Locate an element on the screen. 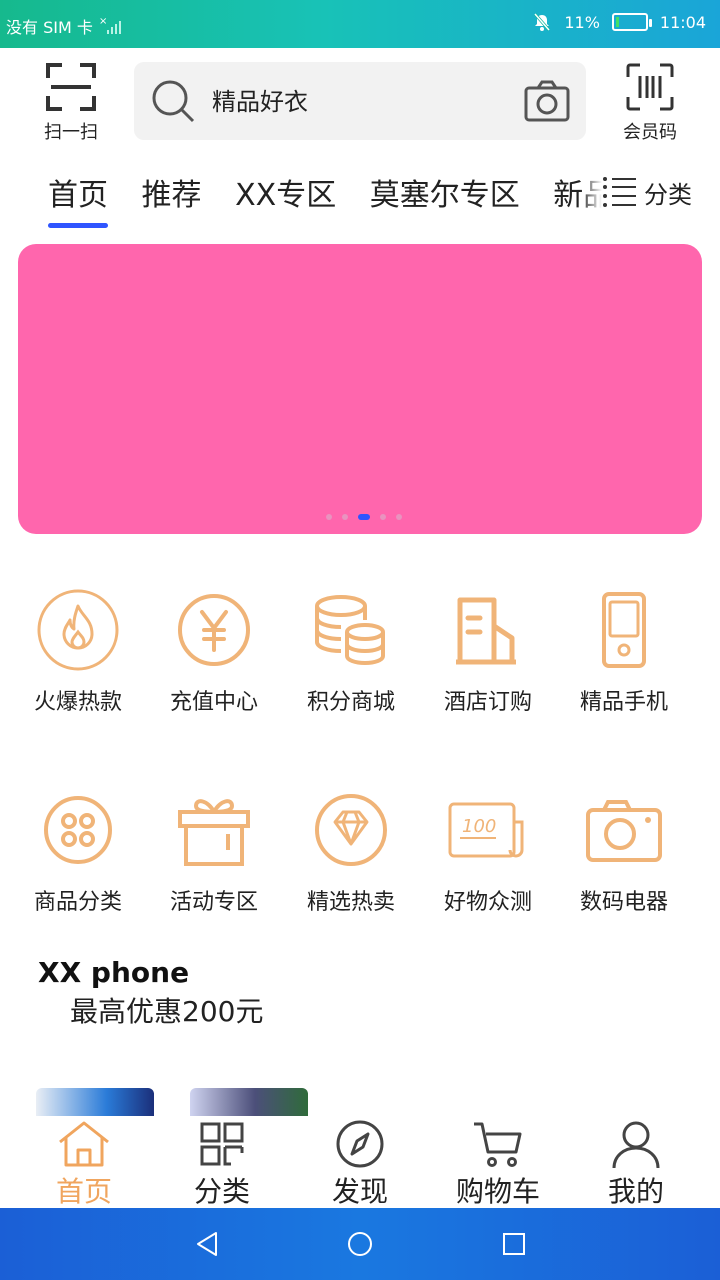 The height and width of the screenshot is (1280, 720). phone-icon is located at coordinates (624, 630).